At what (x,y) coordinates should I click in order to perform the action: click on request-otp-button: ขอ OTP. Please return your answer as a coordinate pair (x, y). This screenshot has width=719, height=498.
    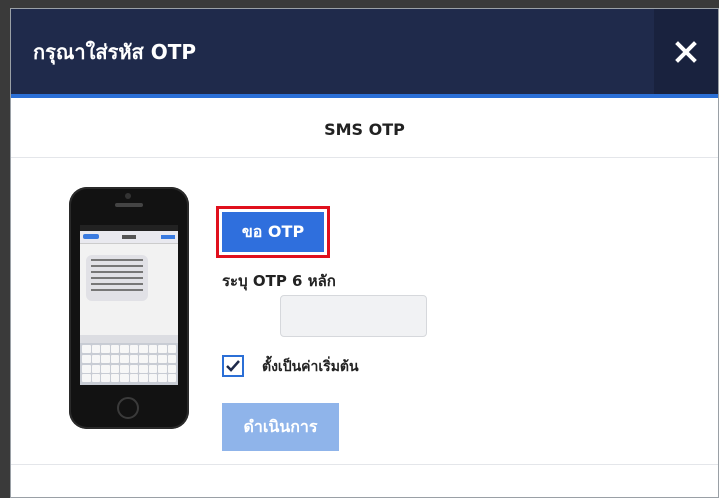
    Looking at the image, I should click on (273, 232).